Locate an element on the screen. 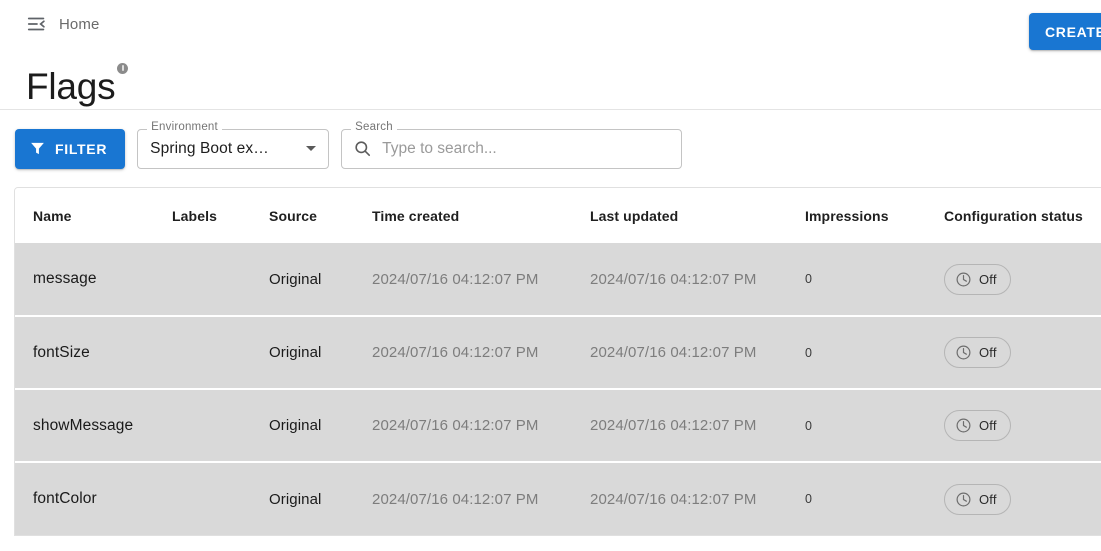 The height and width of the screenshot is (551, 1101). column-header-impressions: Impressions is located at coordinates (856, 215).